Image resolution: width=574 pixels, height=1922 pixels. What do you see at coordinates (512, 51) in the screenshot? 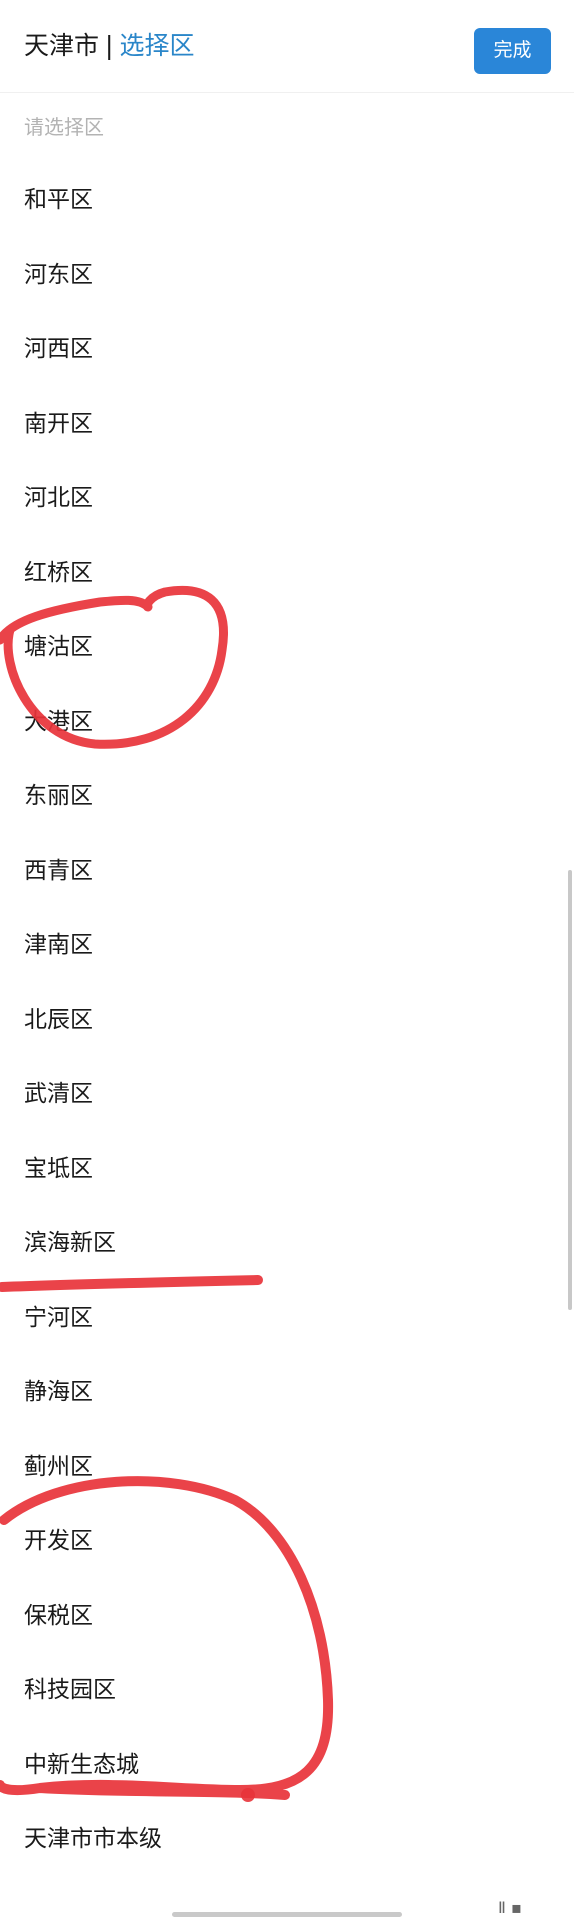
I see `done-button: 完成` at bounding box center [512, 51].